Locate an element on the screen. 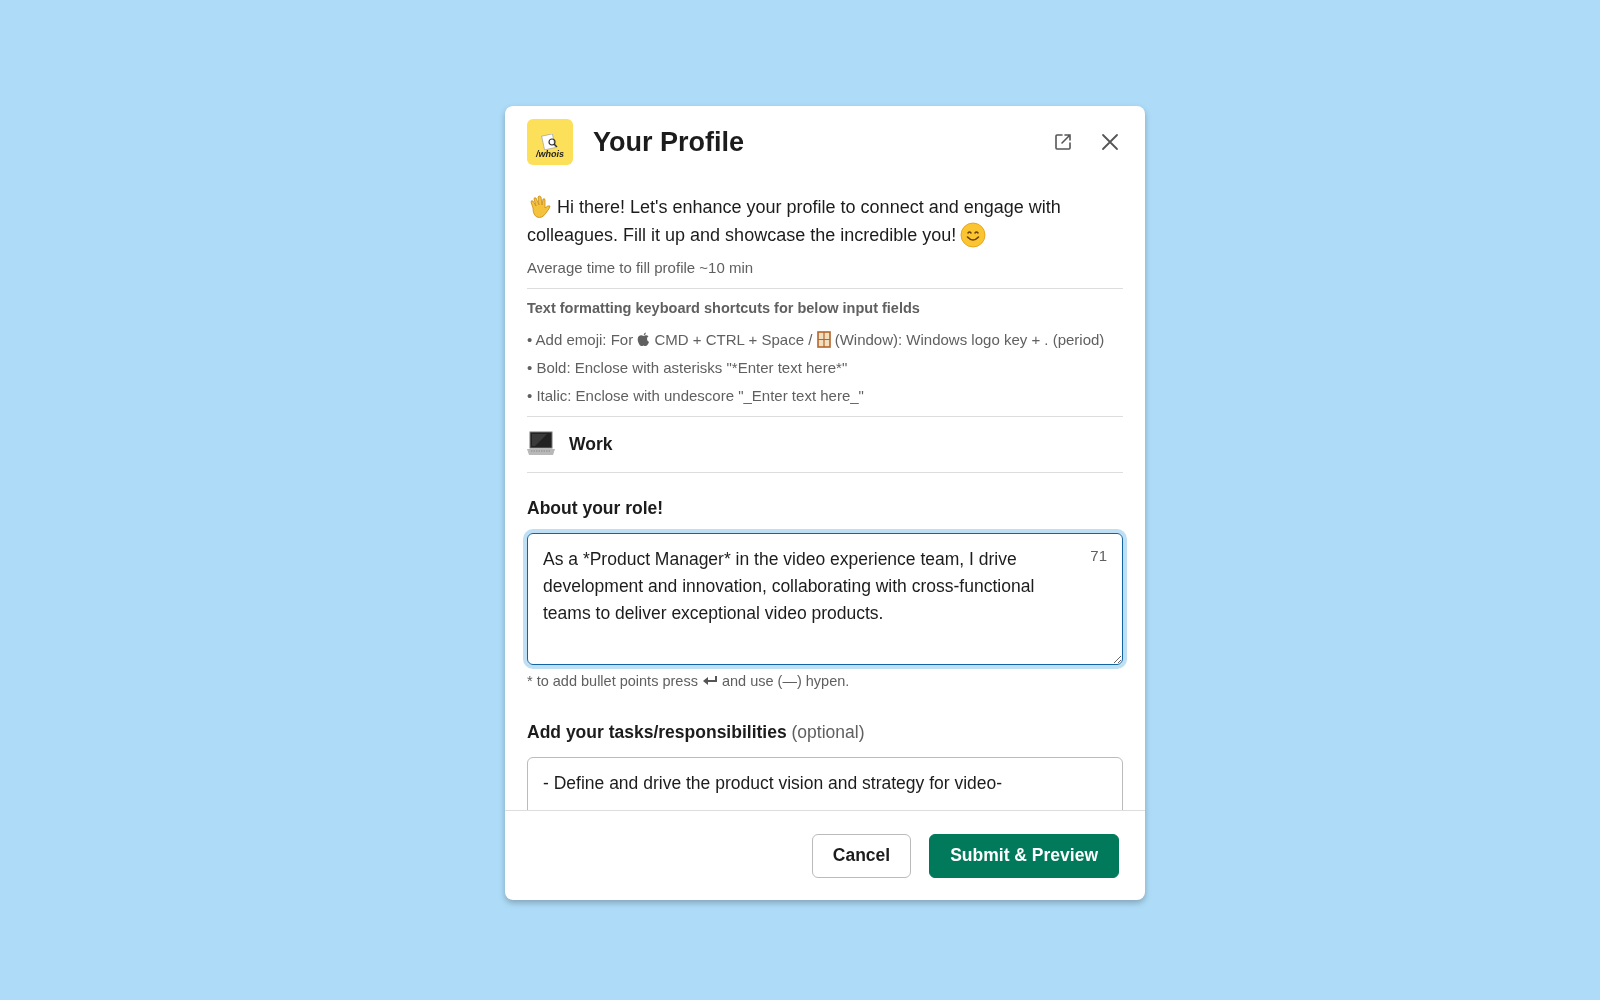 This screenshot has width=1600, height=1000. intro-text: colleagues. Fill it up and showcase the incredible you! is located at coordinates (742, 235).